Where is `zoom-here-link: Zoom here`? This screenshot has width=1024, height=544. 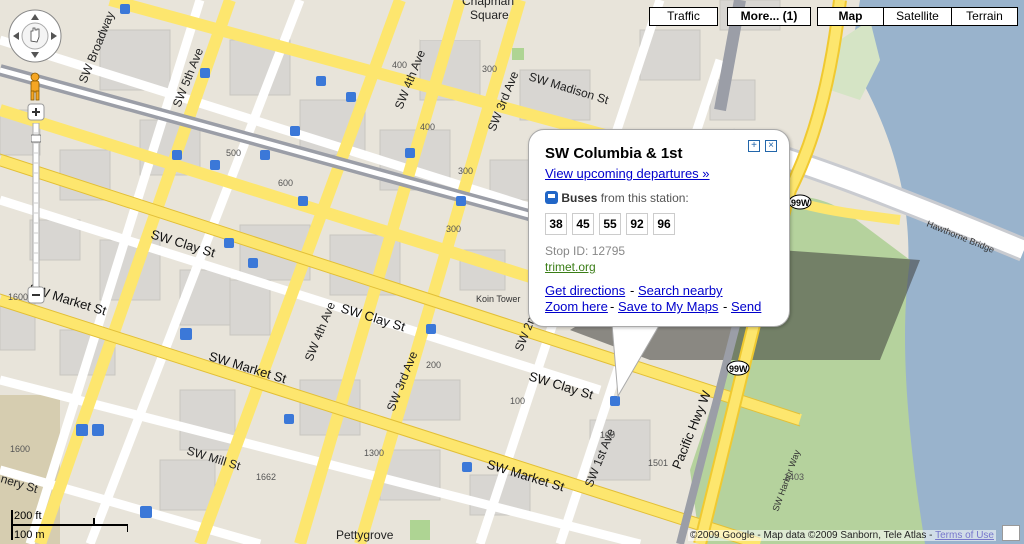
zoom-here-link: Zoom here is located at coordinates (576, 306).